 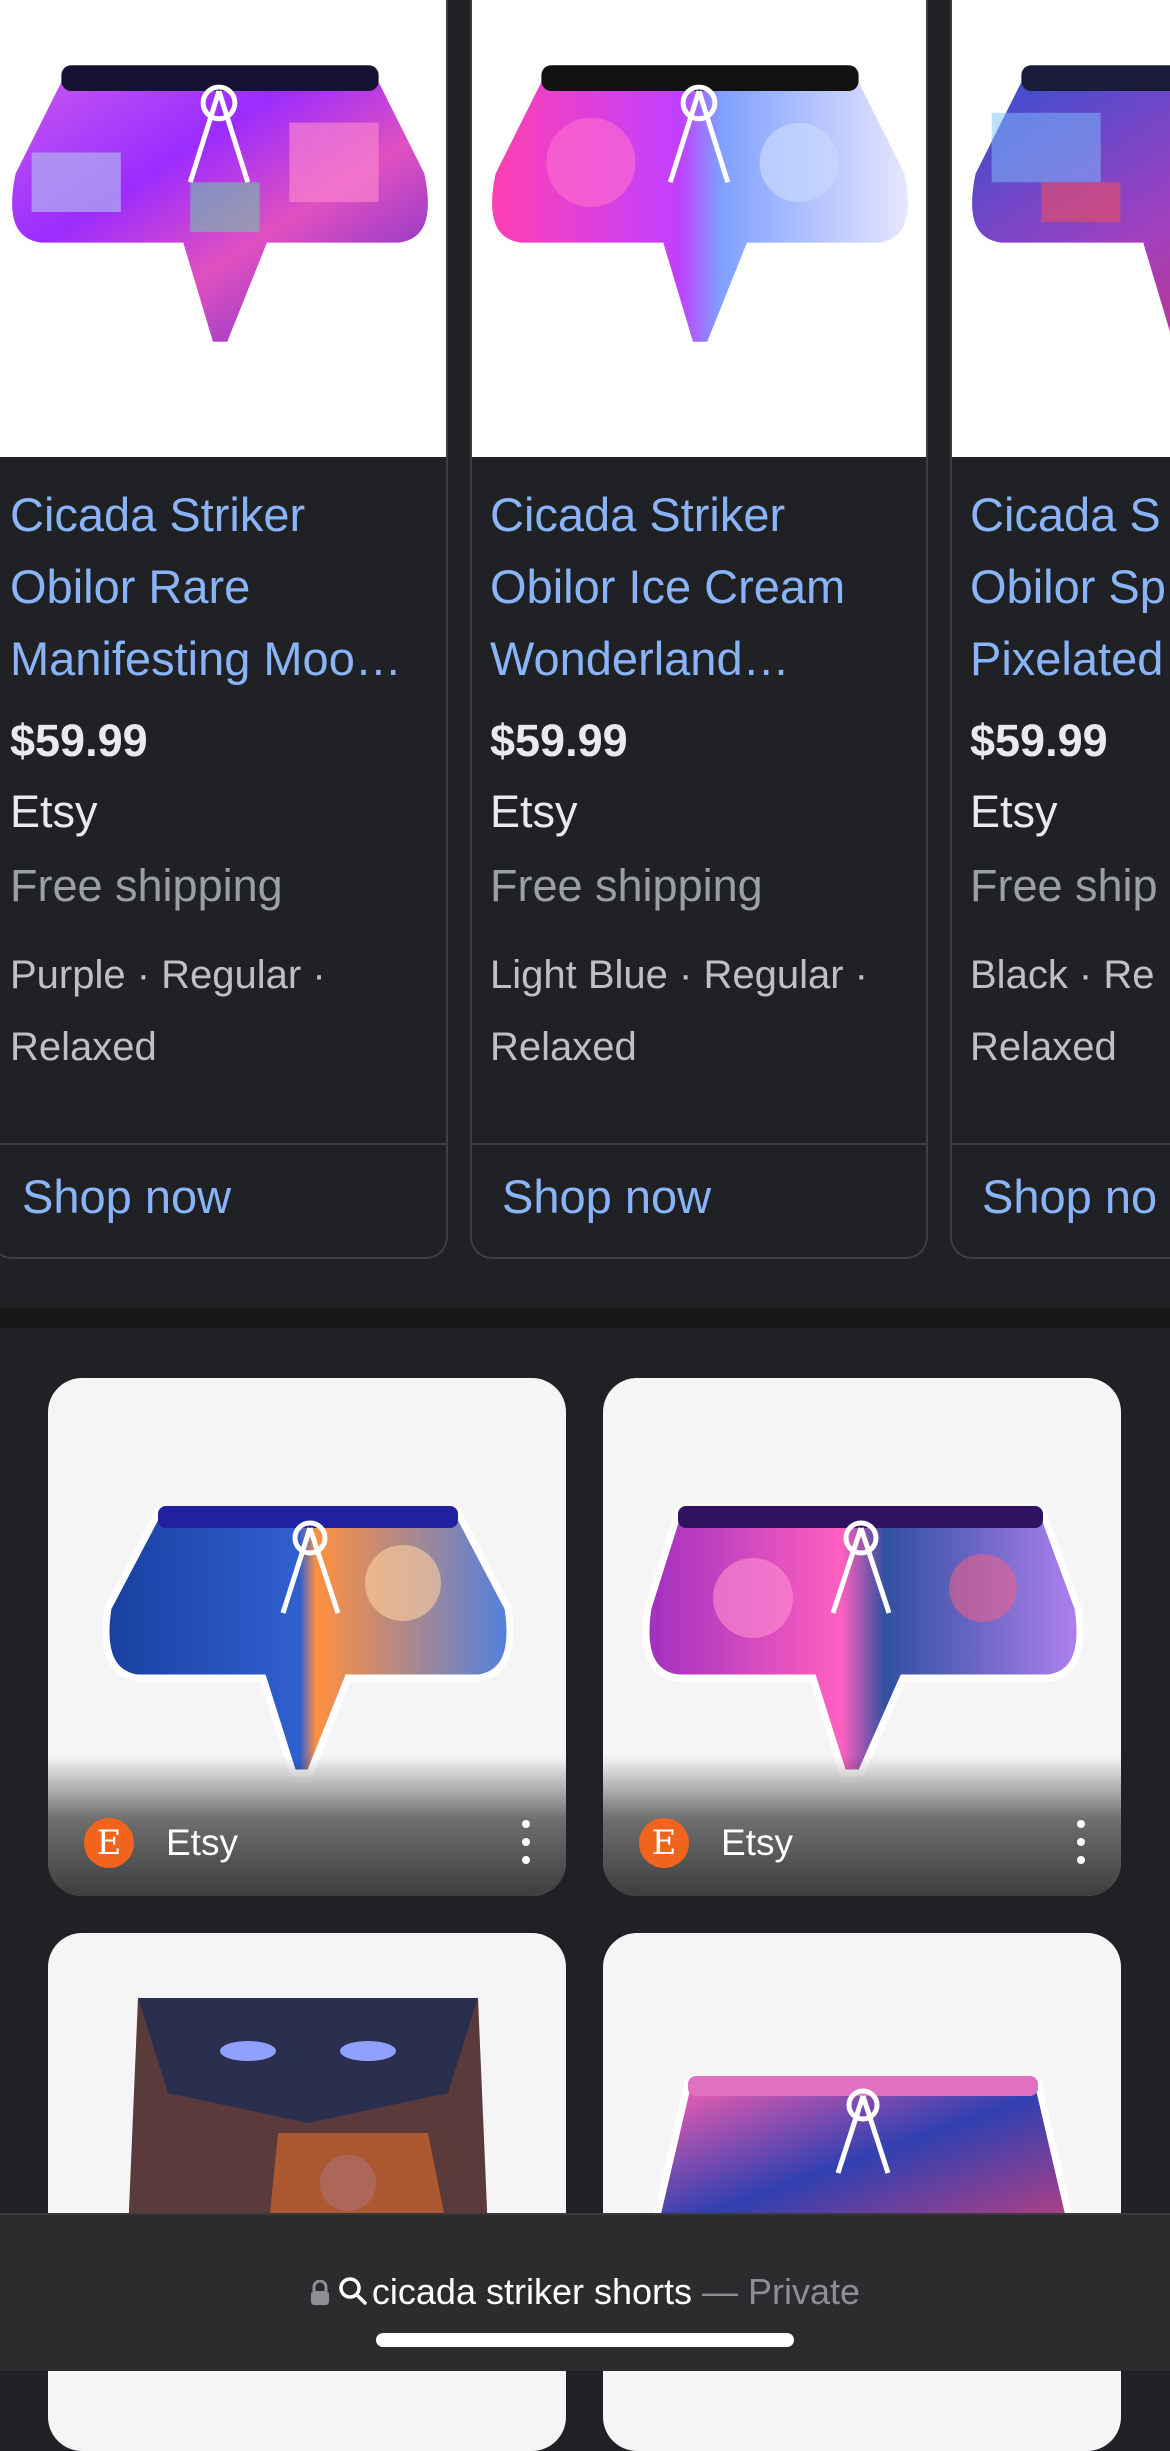 I want to click on search-icon, so click(x=353, y=2294).